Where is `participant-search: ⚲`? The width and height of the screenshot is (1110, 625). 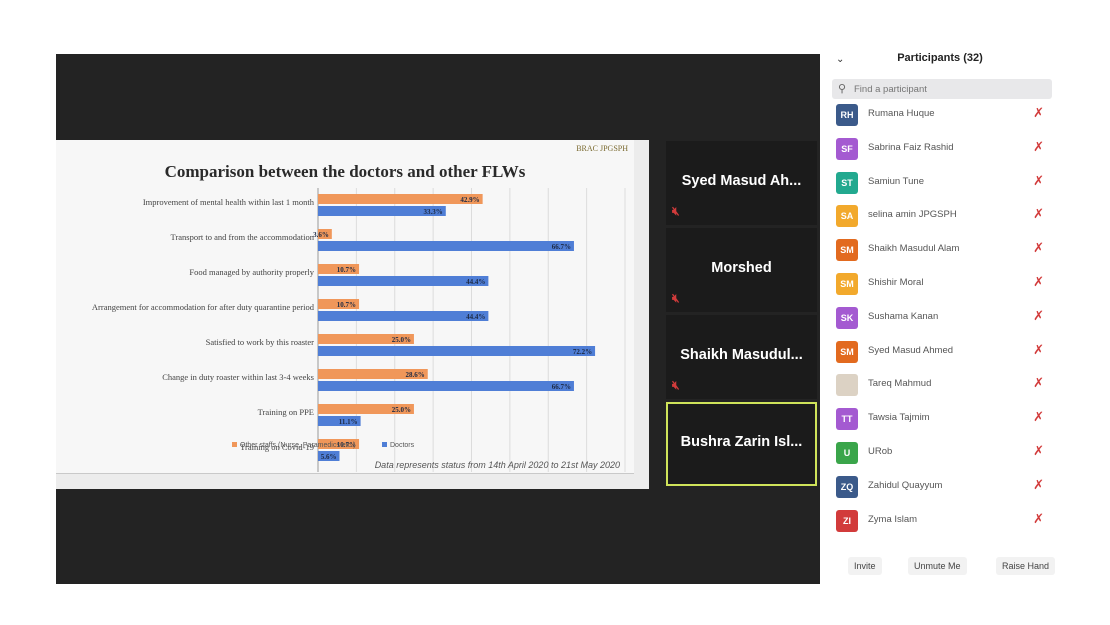
participant-search: ⚲ is located at coordinates (942, 89).